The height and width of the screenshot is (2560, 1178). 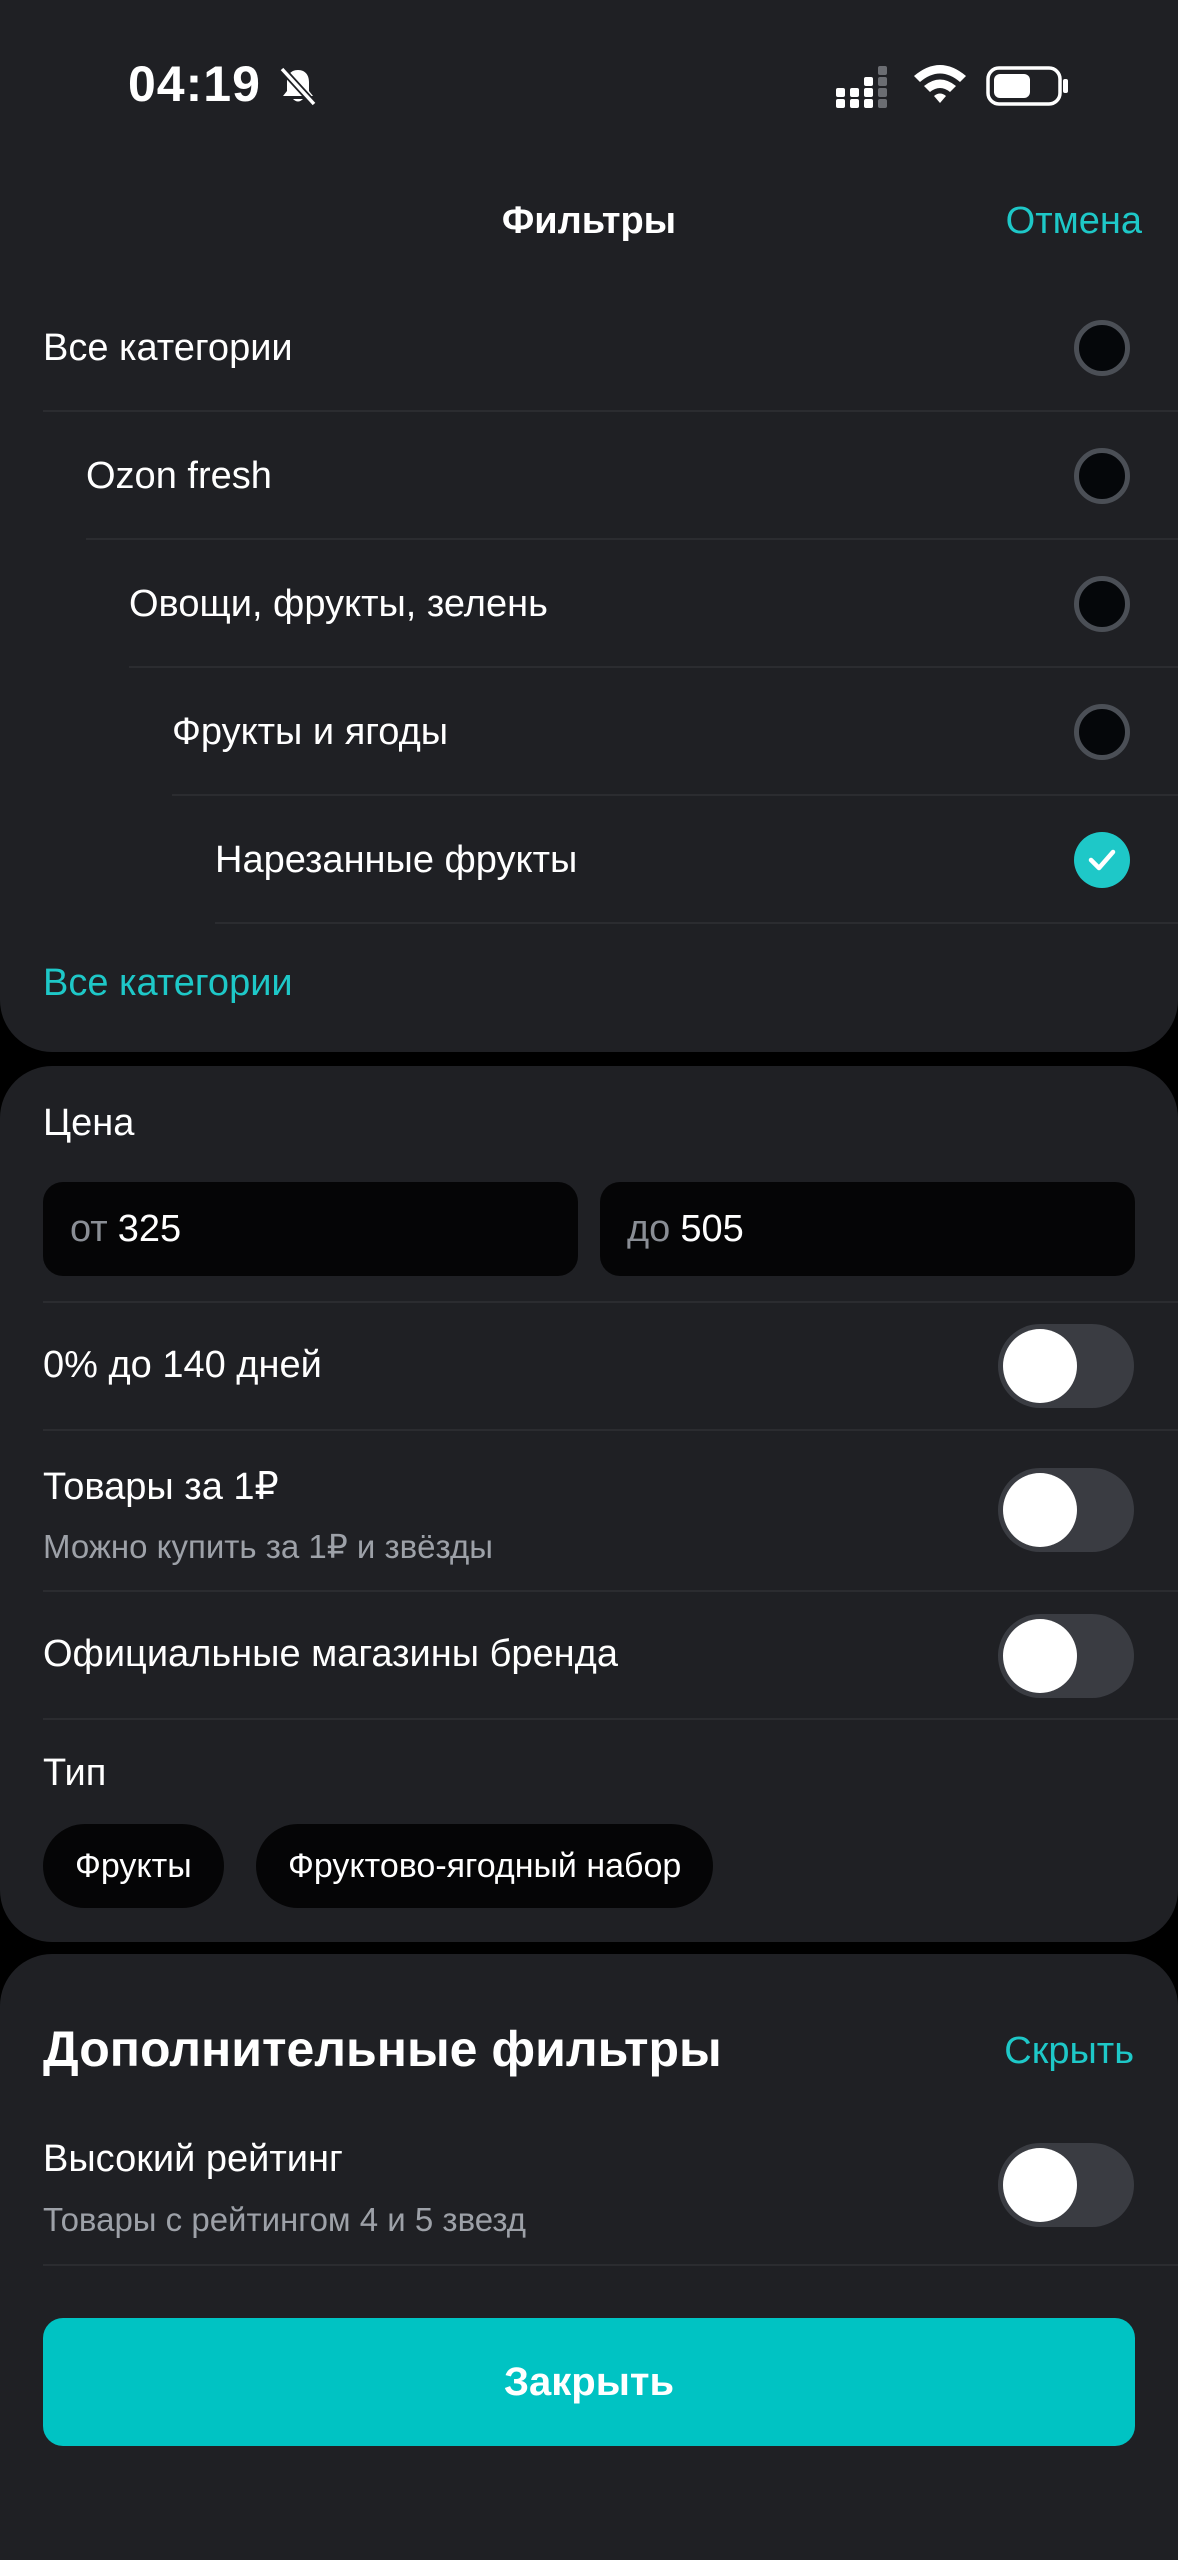 What do you see at coordinates (1074, 221) in the screenshot?
I see `cancel-button: Отмена` at bounding box center [1074, 221].